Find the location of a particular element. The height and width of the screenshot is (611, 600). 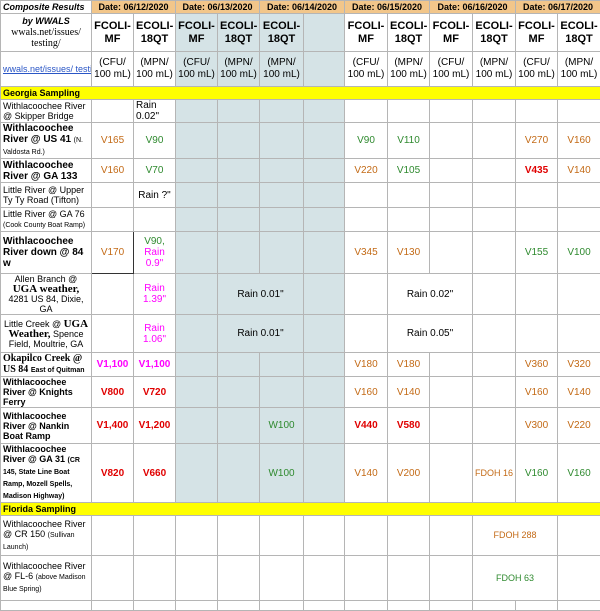

section-row: Georgia Sampling is located at coordinates (300, 93).